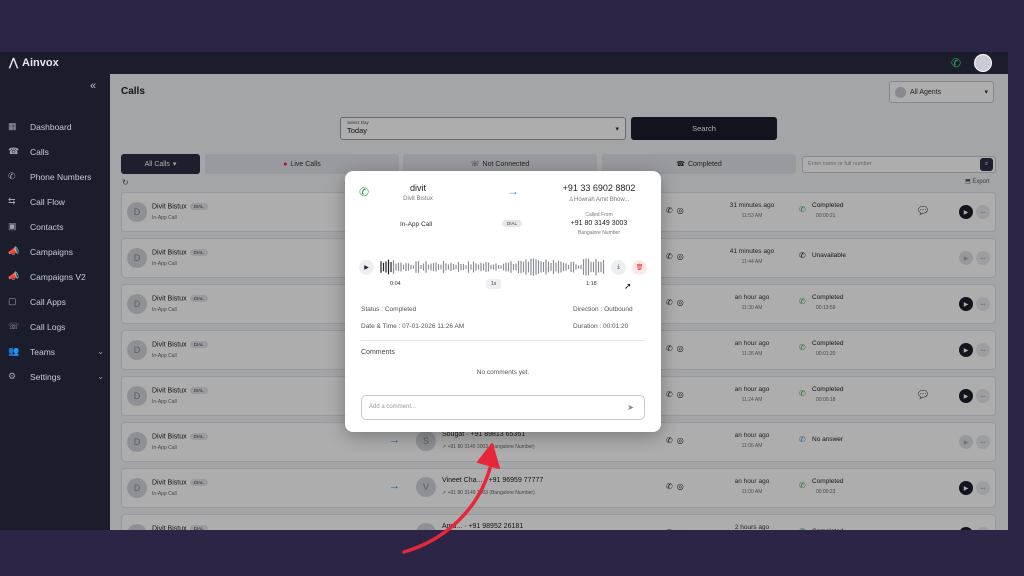 The width and height of the screenshot is (1024, 576). I want to click on sidebar-item-call-apps: ▢ Call Apps, so click(56, 301).